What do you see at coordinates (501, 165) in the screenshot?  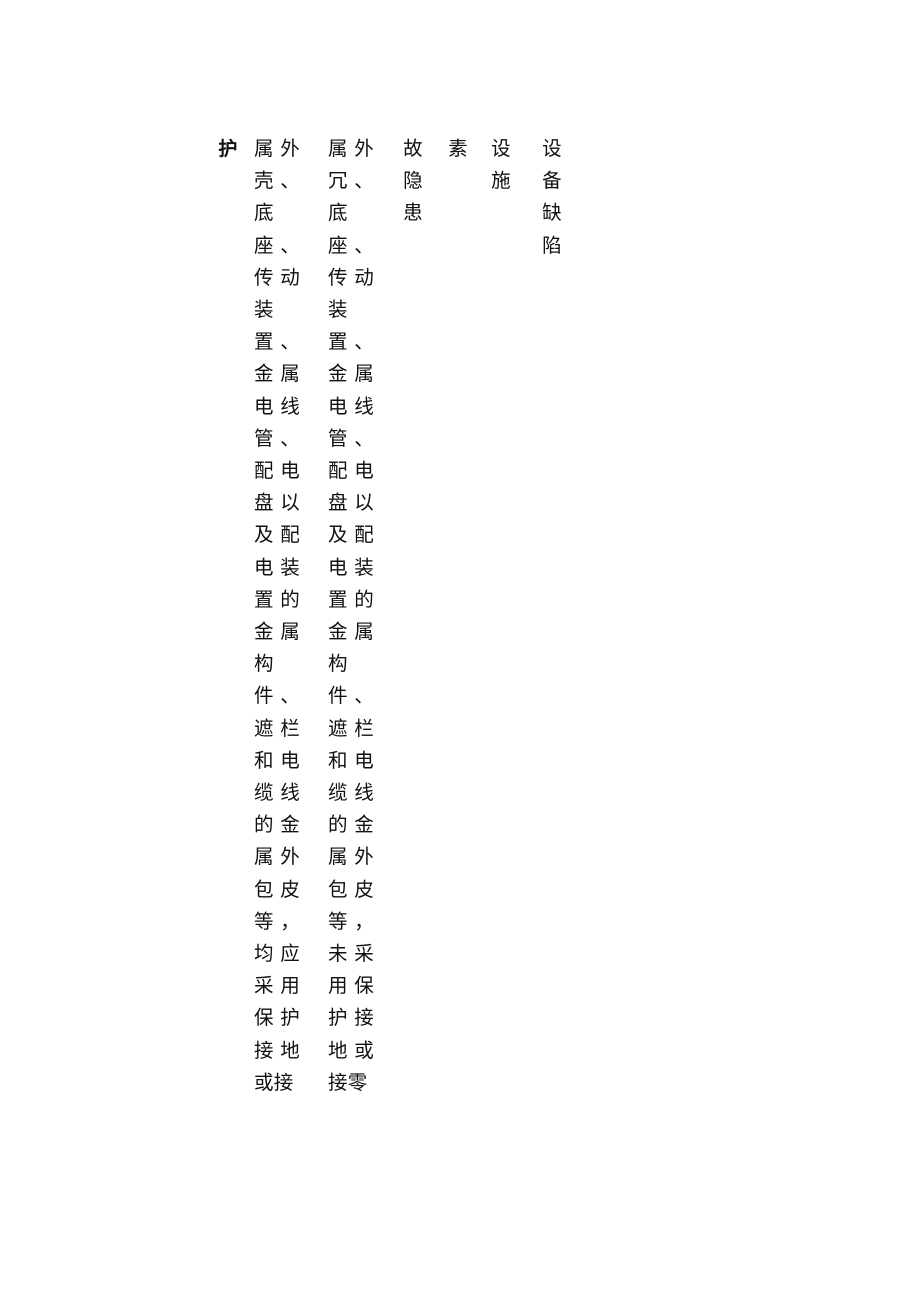 I see `table-cell-column-6: 设施` at bounding box center [501, 165].